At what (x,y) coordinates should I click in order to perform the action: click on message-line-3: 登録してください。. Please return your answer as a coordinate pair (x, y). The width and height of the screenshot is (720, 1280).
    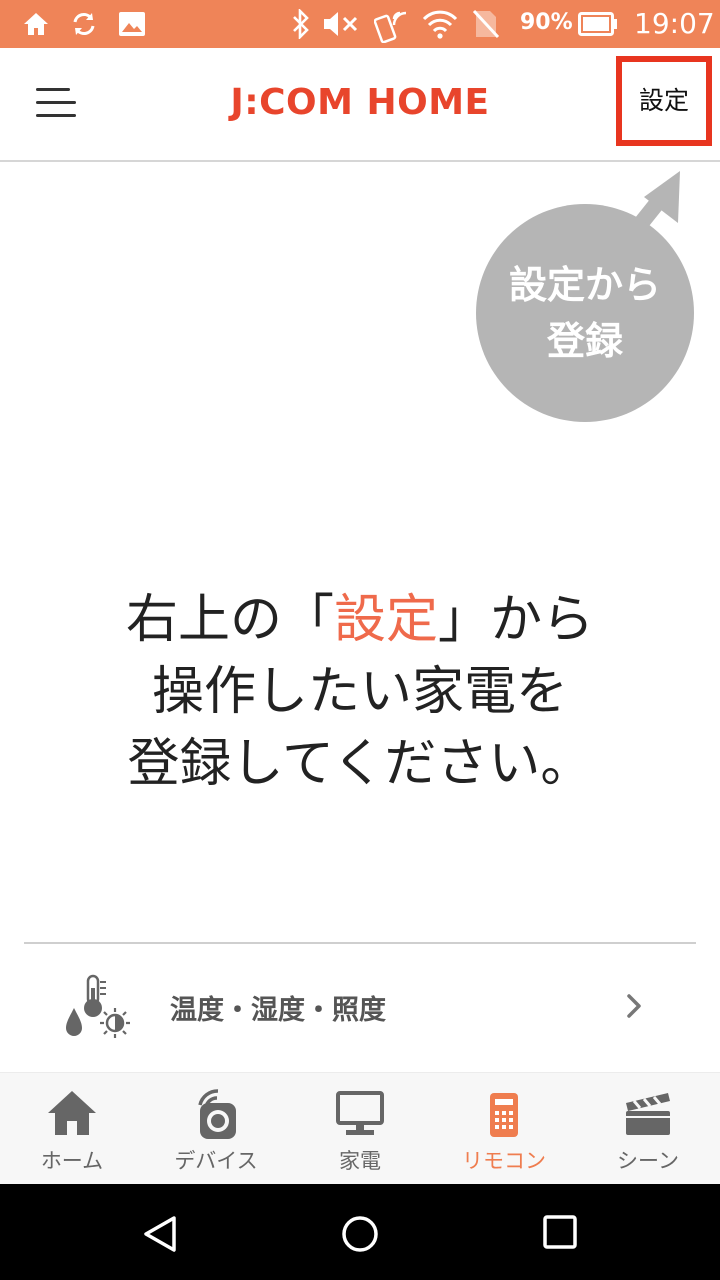
    Looking at the image, I should click on (360, 764).